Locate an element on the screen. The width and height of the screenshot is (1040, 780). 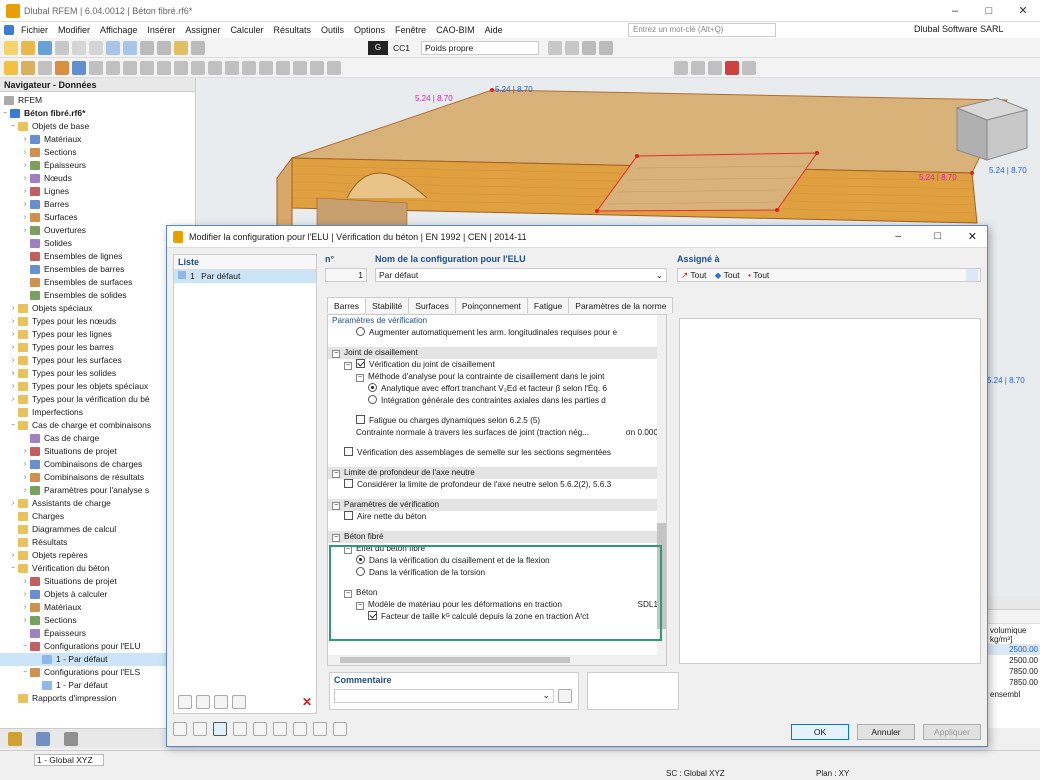
table-icon is located at coordinates (164, 47).